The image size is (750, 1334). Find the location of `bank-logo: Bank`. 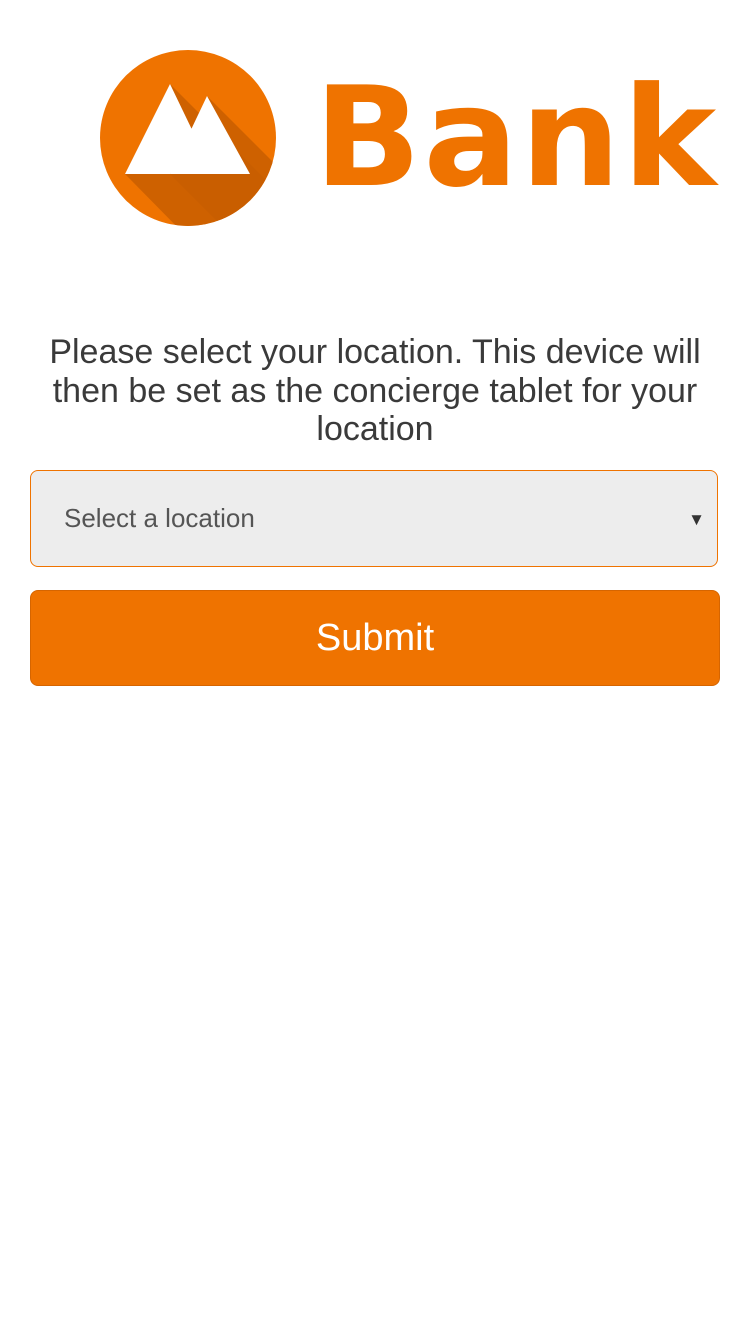

bank-logo: Bank is located at coordinates (408, 138).